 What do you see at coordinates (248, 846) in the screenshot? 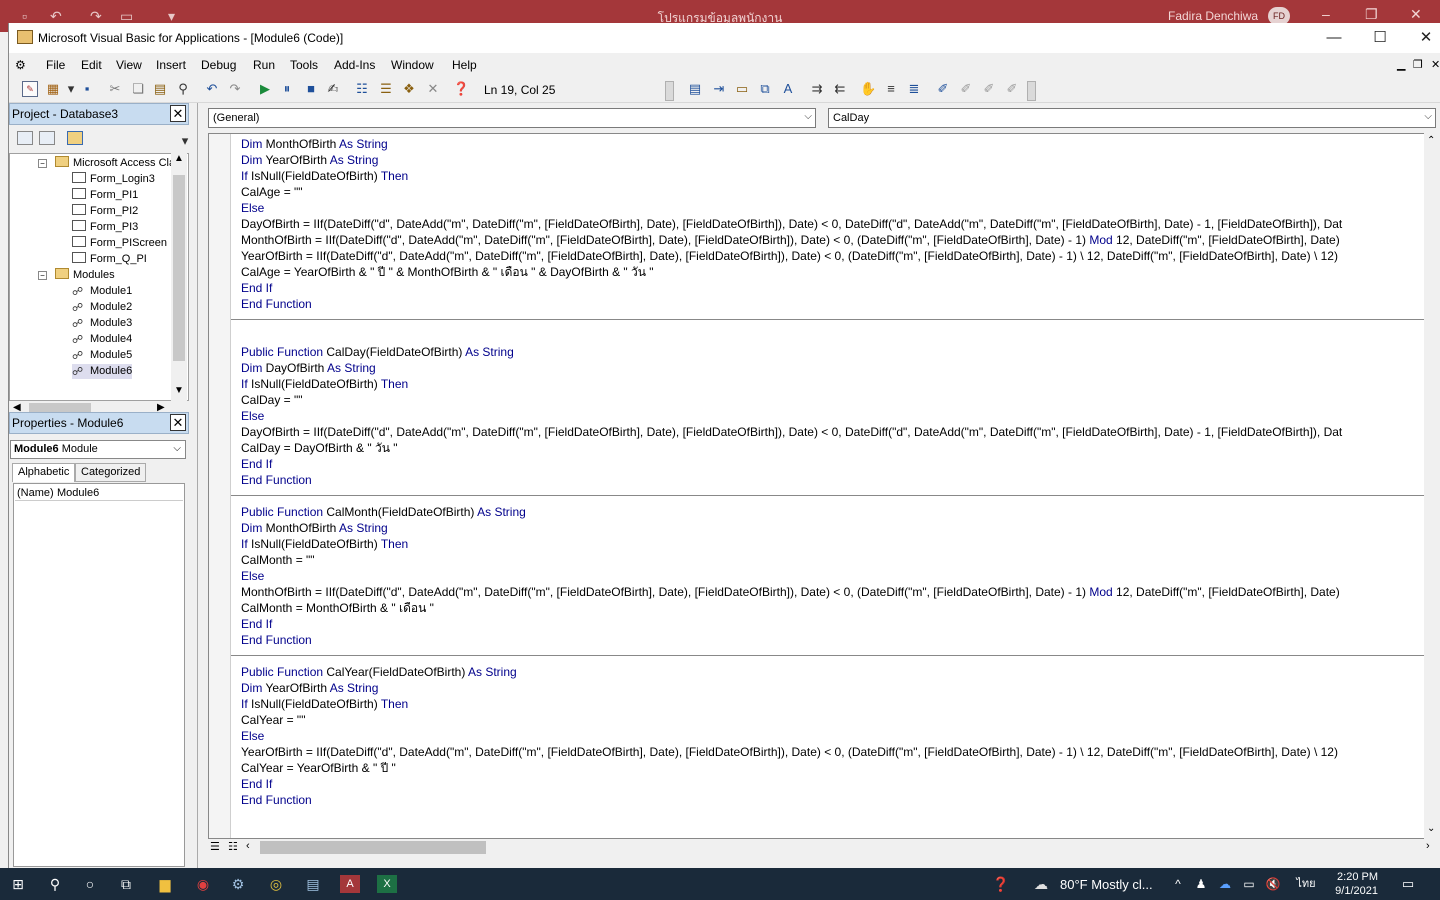
I see `scroll-left-icon: ‹` at bounding box center [248, 846].